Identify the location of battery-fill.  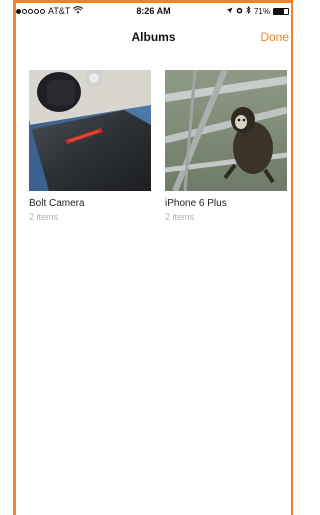
(279, 11).